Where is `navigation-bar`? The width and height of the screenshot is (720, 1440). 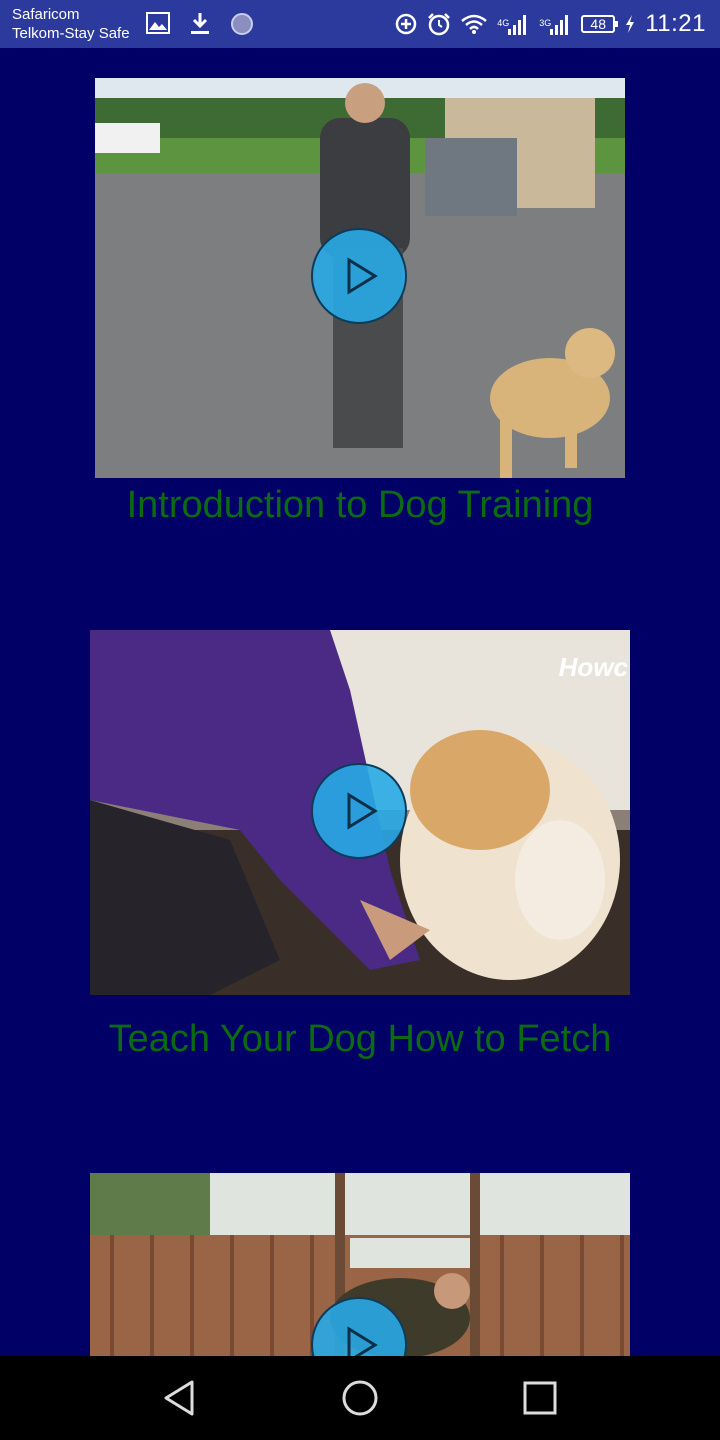 navigation-bar is located at coordinates (360, 1398).